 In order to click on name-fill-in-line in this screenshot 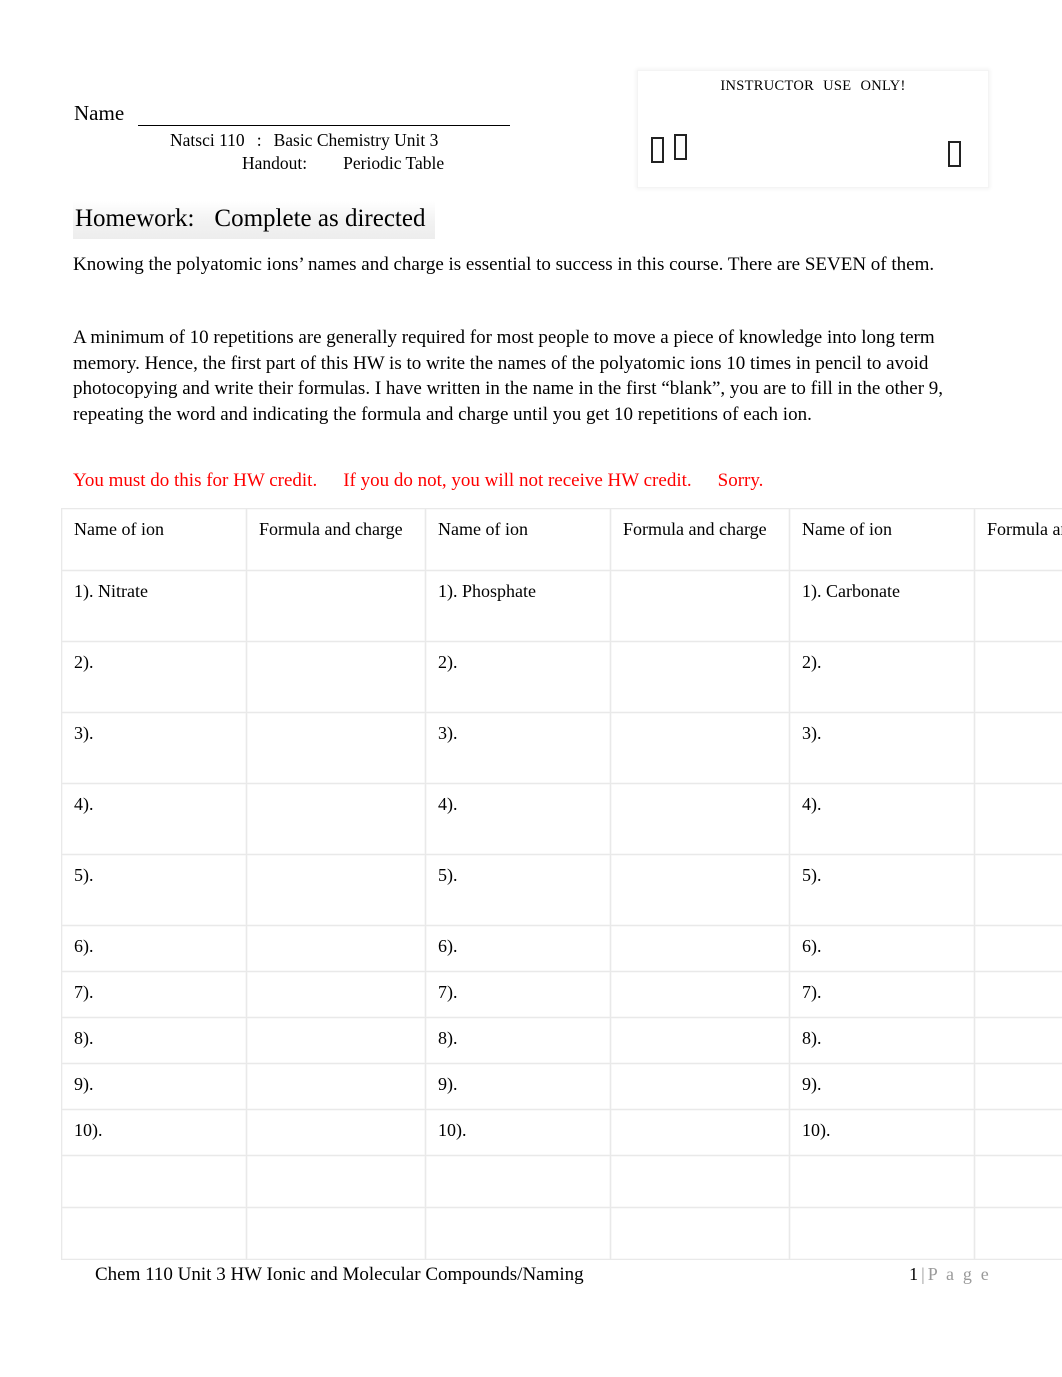, I will do `click(324, 114)`.